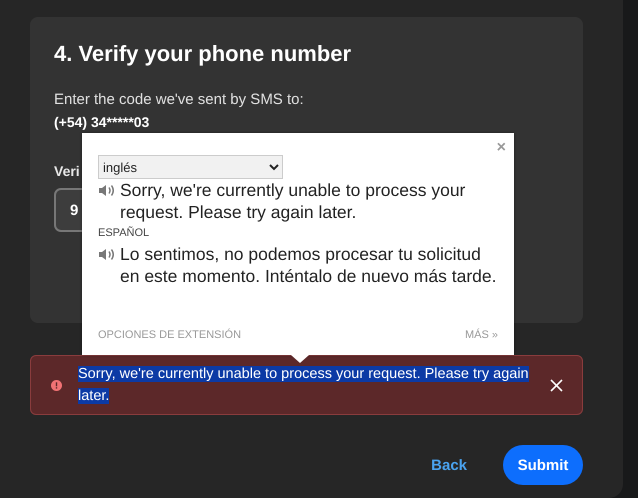 The height and width of the screenshot is (498, 638). What do you see at coordinates (481, 335) in the screenshot?
I see `more-link: MÁS »` at bounding box center [481, 335].